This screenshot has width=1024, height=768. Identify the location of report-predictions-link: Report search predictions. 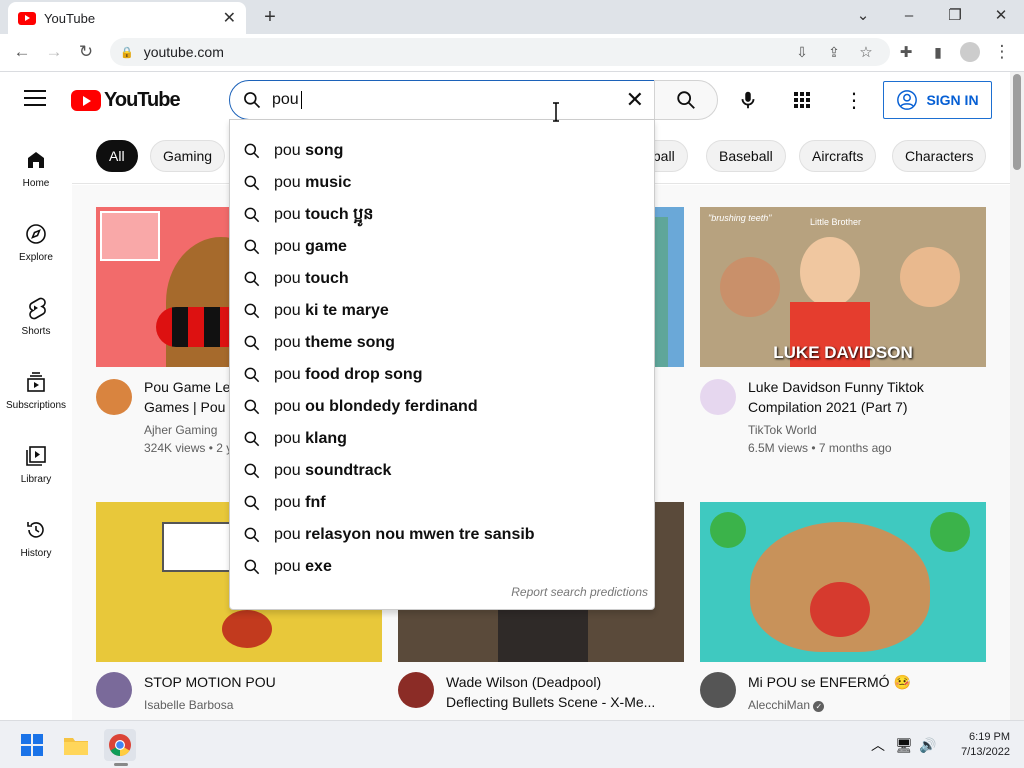
(579, 592).